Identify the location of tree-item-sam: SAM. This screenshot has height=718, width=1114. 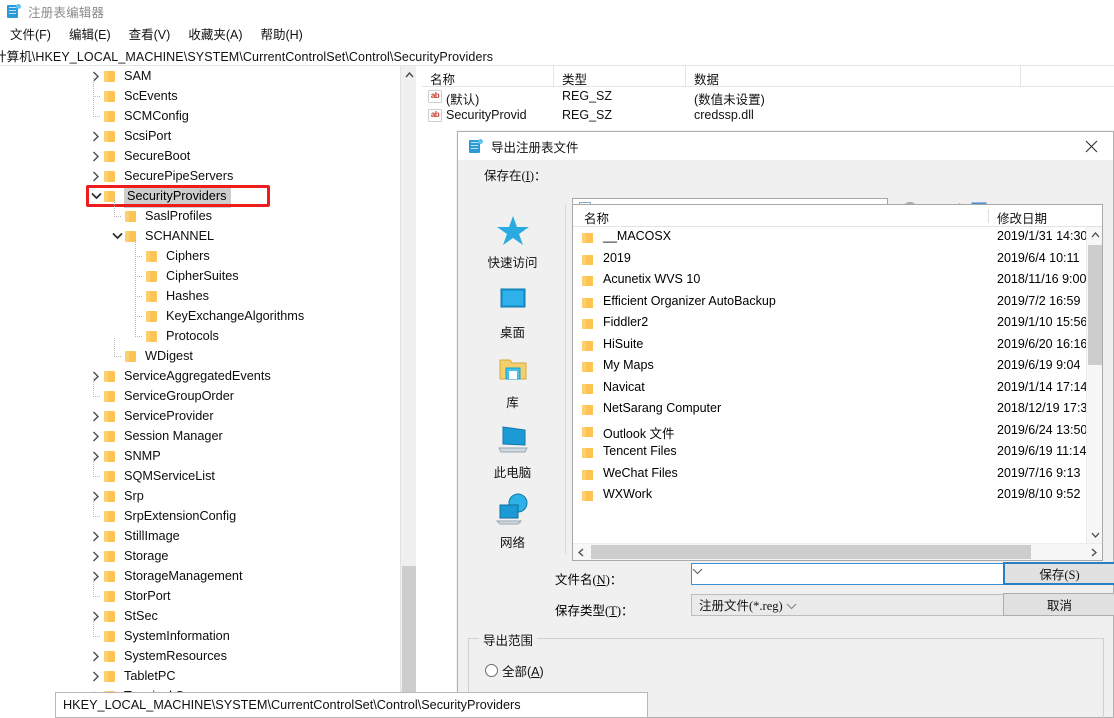
(197, 76).